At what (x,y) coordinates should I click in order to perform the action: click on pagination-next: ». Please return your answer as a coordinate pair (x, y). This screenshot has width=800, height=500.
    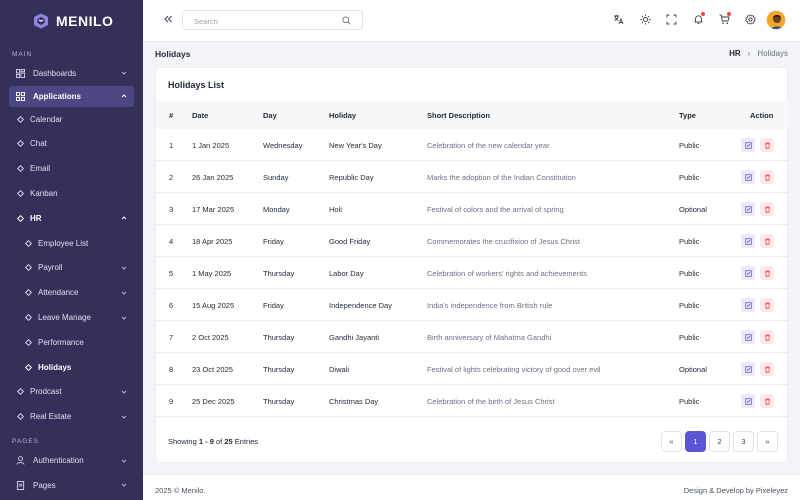
    Looking at the image, I should click on (767, 441).